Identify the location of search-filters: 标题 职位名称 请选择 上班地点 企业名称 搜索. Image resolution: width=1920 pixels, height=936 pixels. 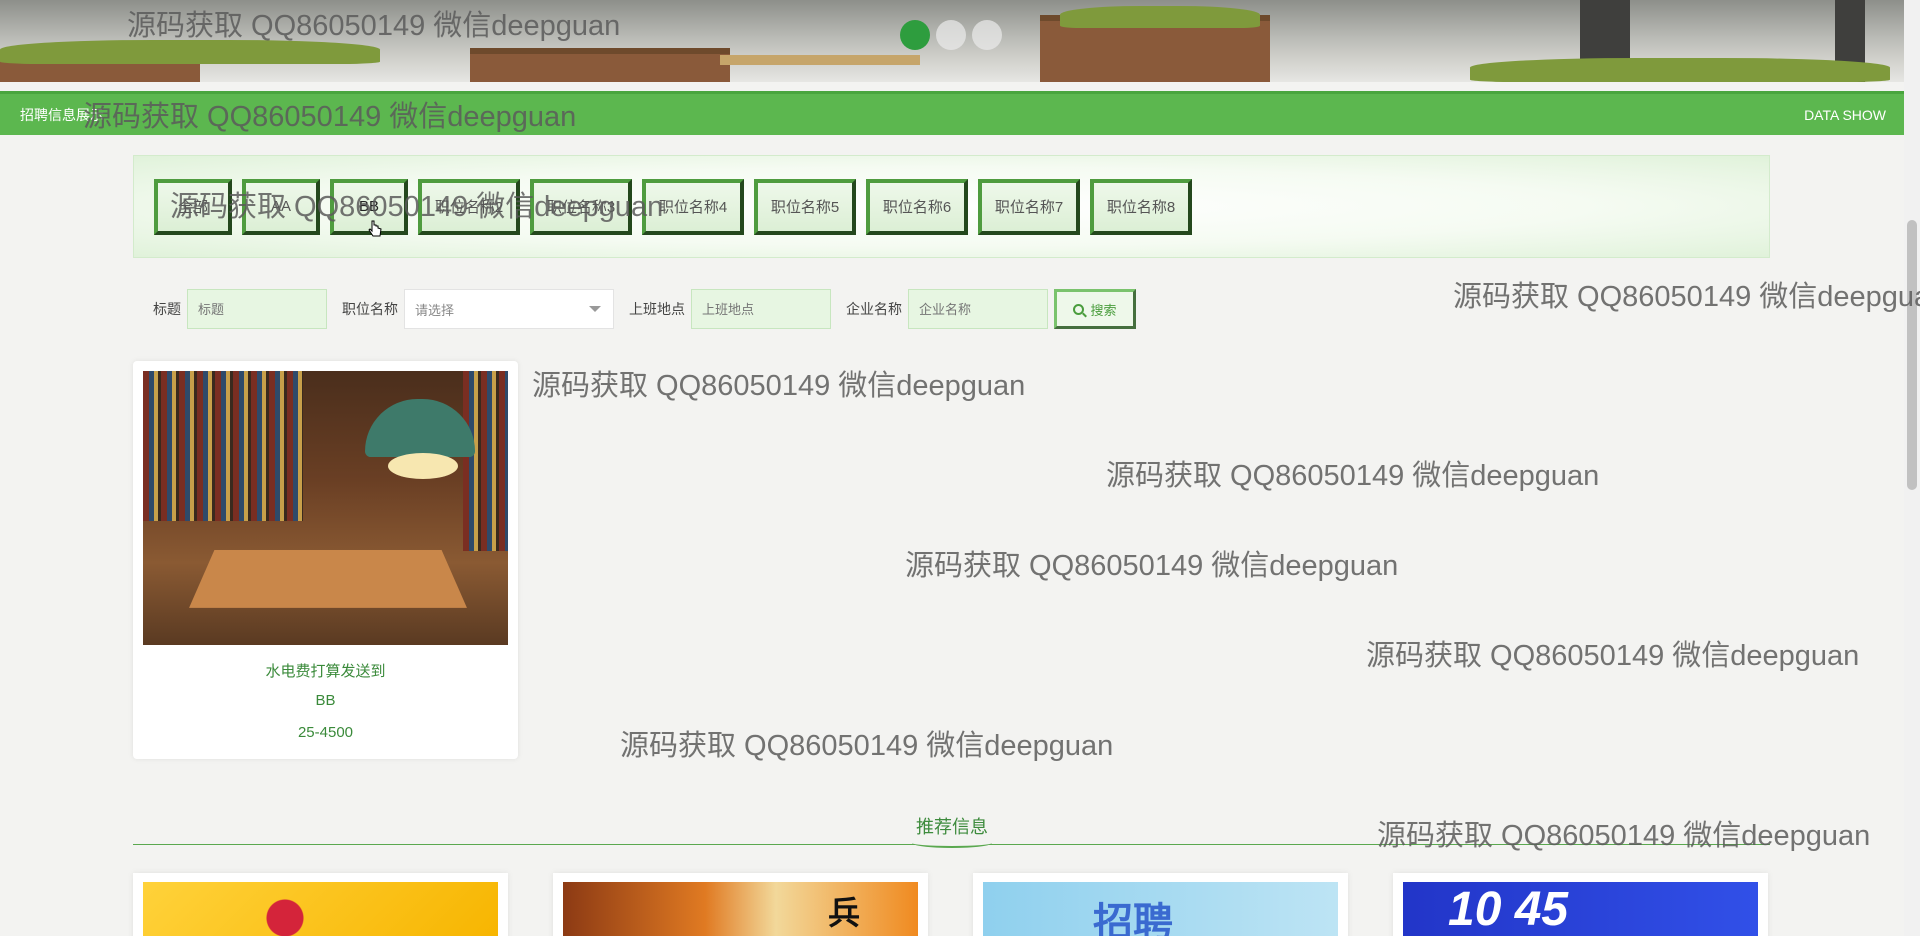
(644, 309).